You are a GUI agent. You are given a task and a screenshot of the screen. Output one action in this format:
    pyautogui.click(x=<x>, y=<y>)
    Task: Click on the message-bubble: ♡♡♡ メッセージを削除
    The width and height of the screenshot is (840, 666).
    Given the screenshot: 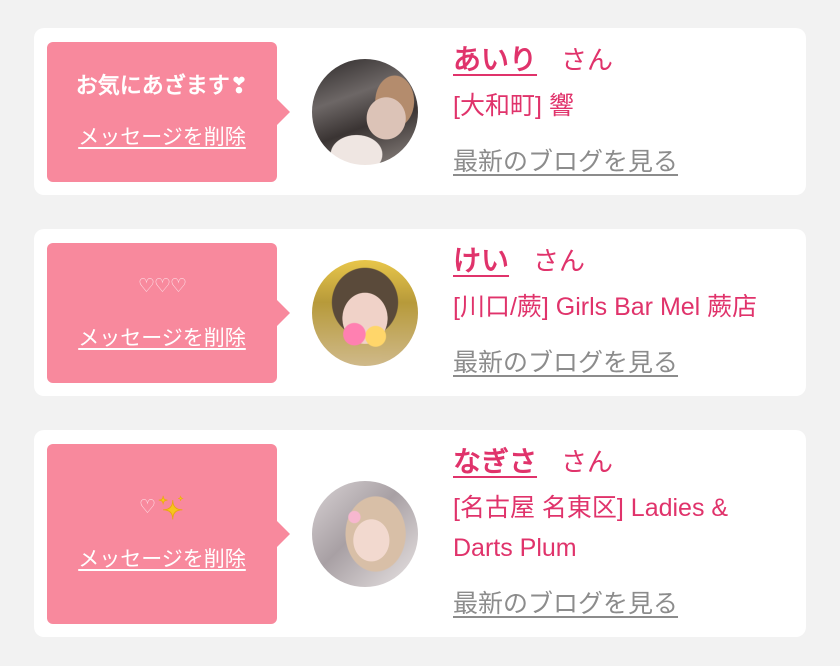 What is the action you would take?
    pyautogui.click(x=168, y=313)
    